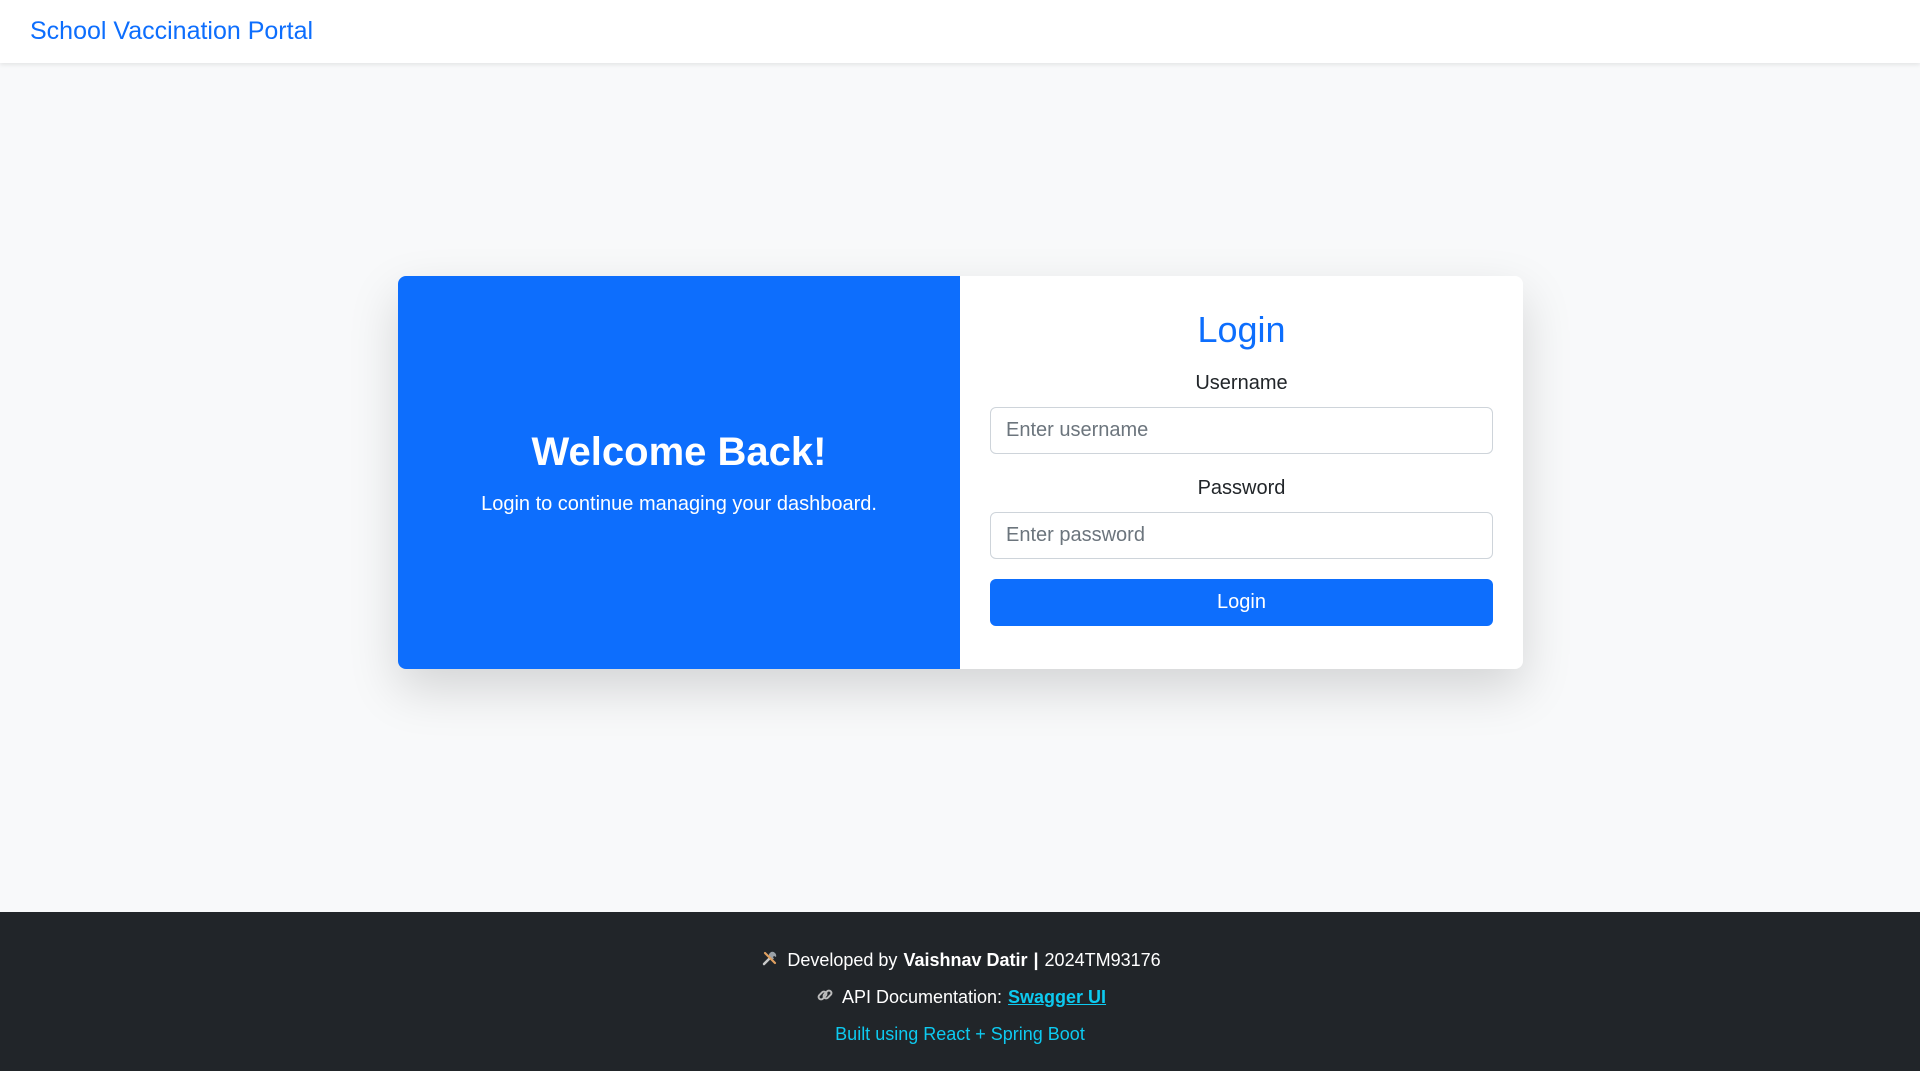 The image size is (1920, 1071). I want to click on brand-link: School Vaccination Portal, so click(171, 31).